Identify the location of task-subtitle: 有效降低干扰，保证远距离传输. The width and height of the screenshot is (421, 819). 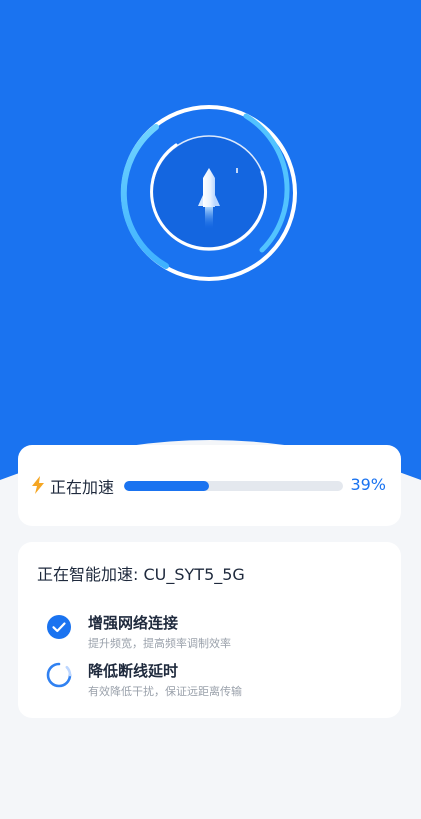
(165, 691).